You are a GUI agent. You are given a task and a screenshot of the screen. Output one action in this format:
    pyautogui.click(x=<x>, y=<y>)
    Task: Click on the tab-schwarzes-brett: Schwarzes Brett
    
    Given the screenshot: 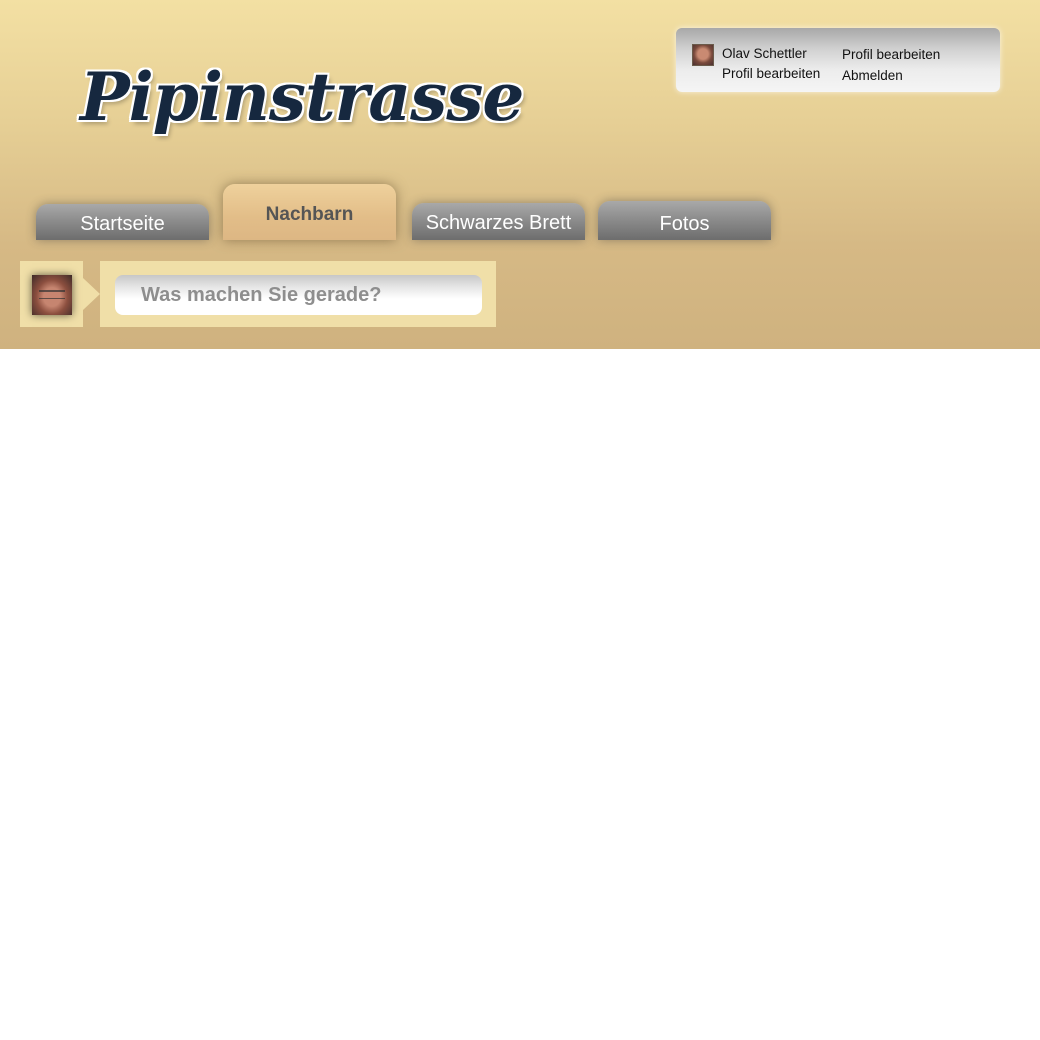 What is the action you would take?
    pyautogui.click(x=498, y=221)
    